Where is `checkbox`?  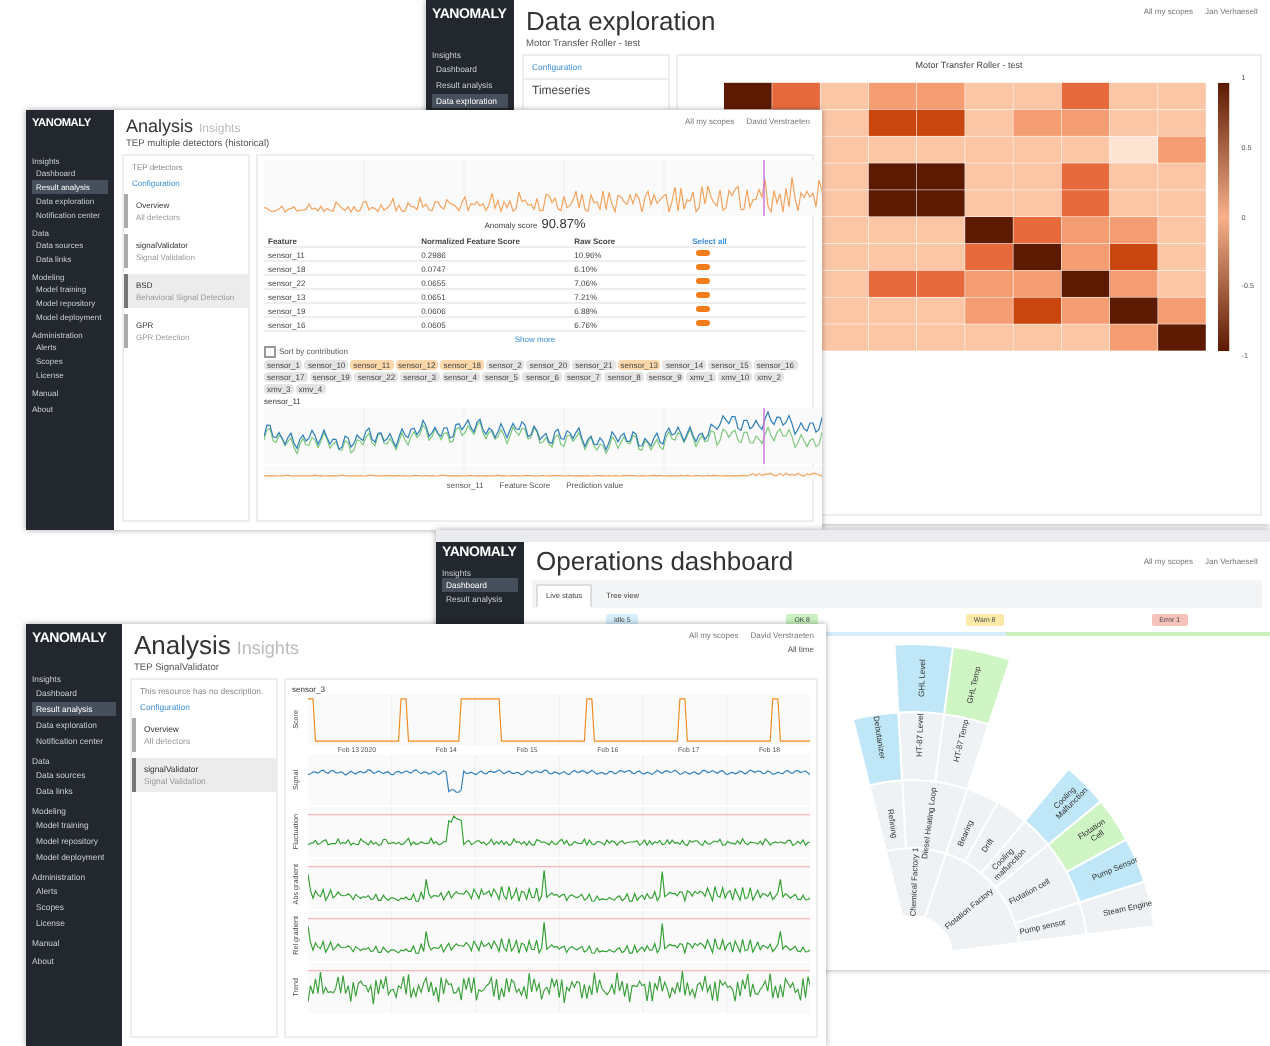
checkbox is located at coordinates (269, 351).